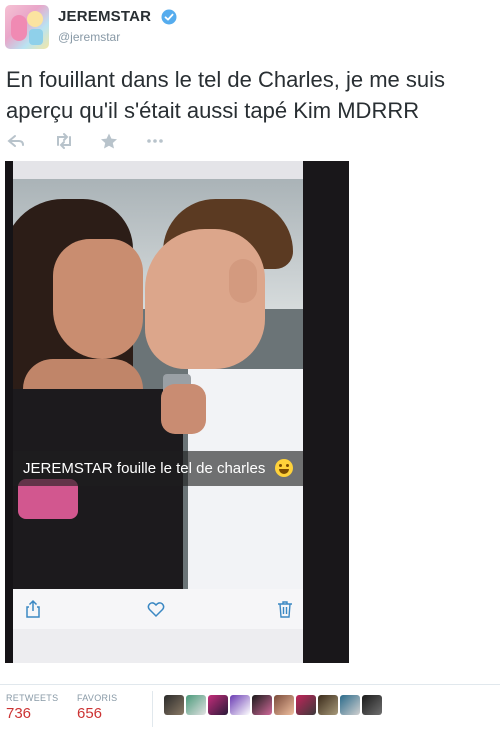 Image resolution: width=500 pixels, height=736 pixels. What do you see at coordinates (183, 409) in the screenshot?
I see `photo-hand` at bounding box center [183, 409].